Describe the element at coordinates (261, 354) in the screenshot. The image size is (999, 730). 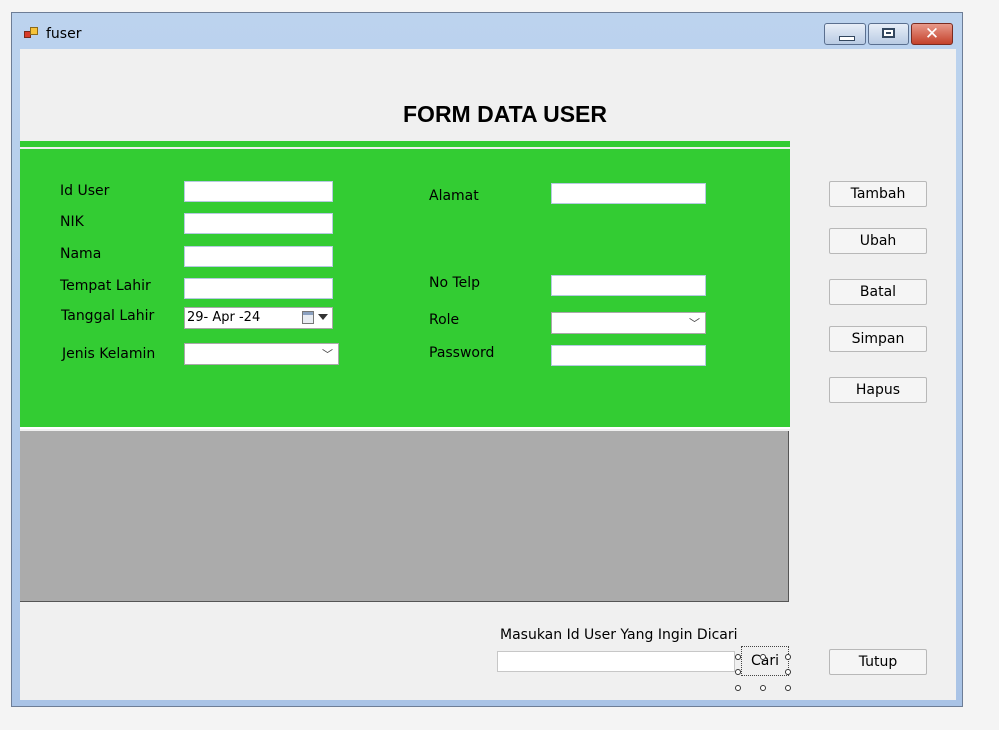
I see `jenis-kelamin-select: ﹀` at that location.